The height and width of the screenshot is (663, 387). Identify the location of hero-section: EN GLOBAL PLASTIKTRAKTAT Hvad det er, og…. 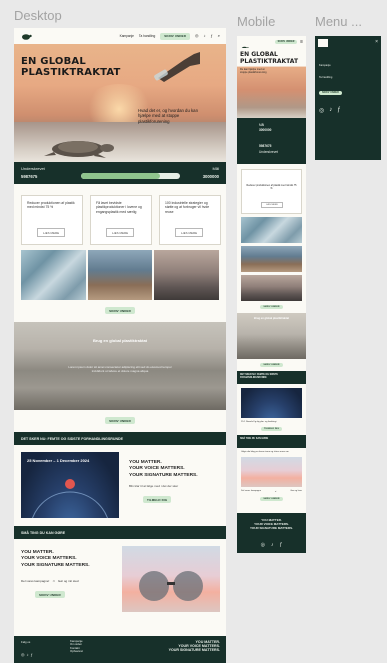
(120, 103).